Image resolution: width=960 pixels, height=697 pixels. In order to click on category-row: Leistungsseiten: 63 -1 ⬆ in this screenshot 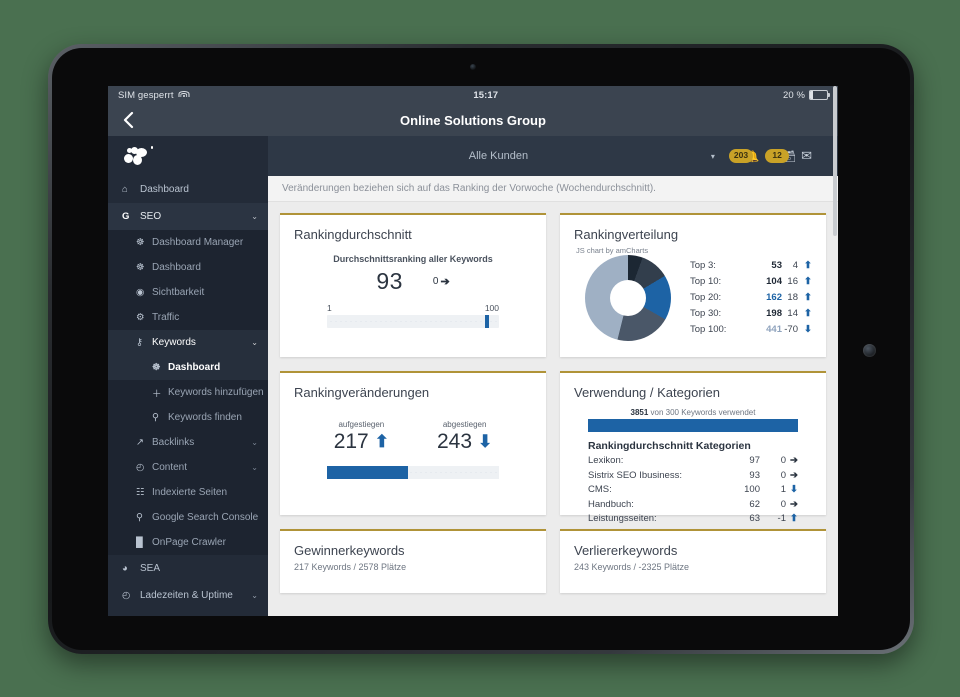, I will do `click(693, 519)`.